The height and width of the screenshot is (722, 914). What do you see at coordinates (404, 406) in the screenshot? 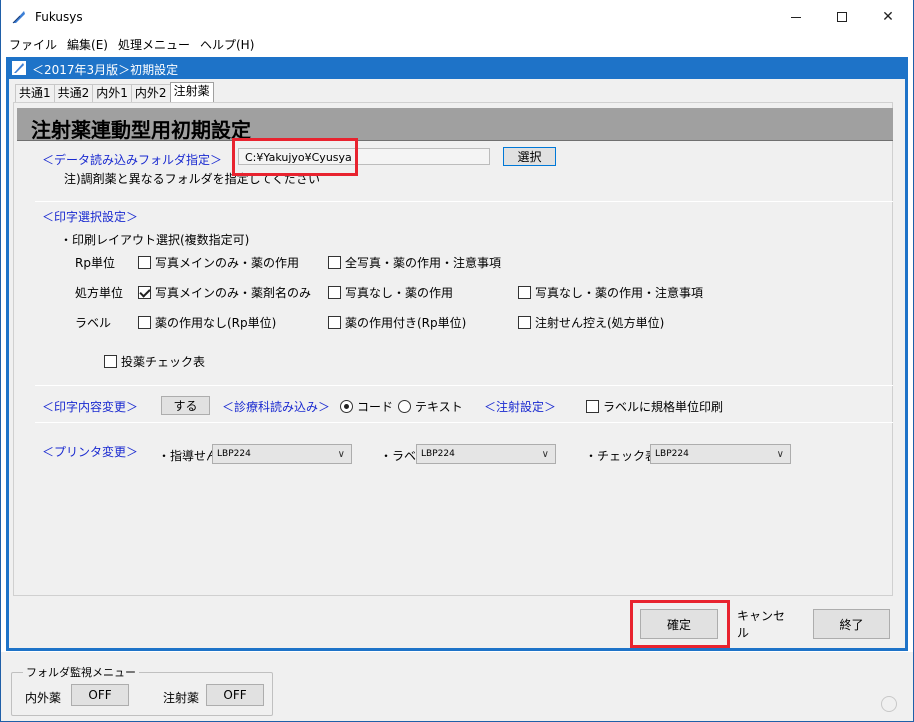
I see `radio-icon` at bounding box center [404, 406].